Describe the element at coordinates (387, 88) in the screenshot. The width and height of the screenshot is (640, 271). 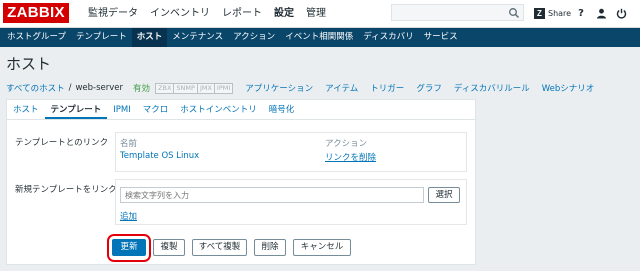
I see `link-triggers: トリガー` at that location.